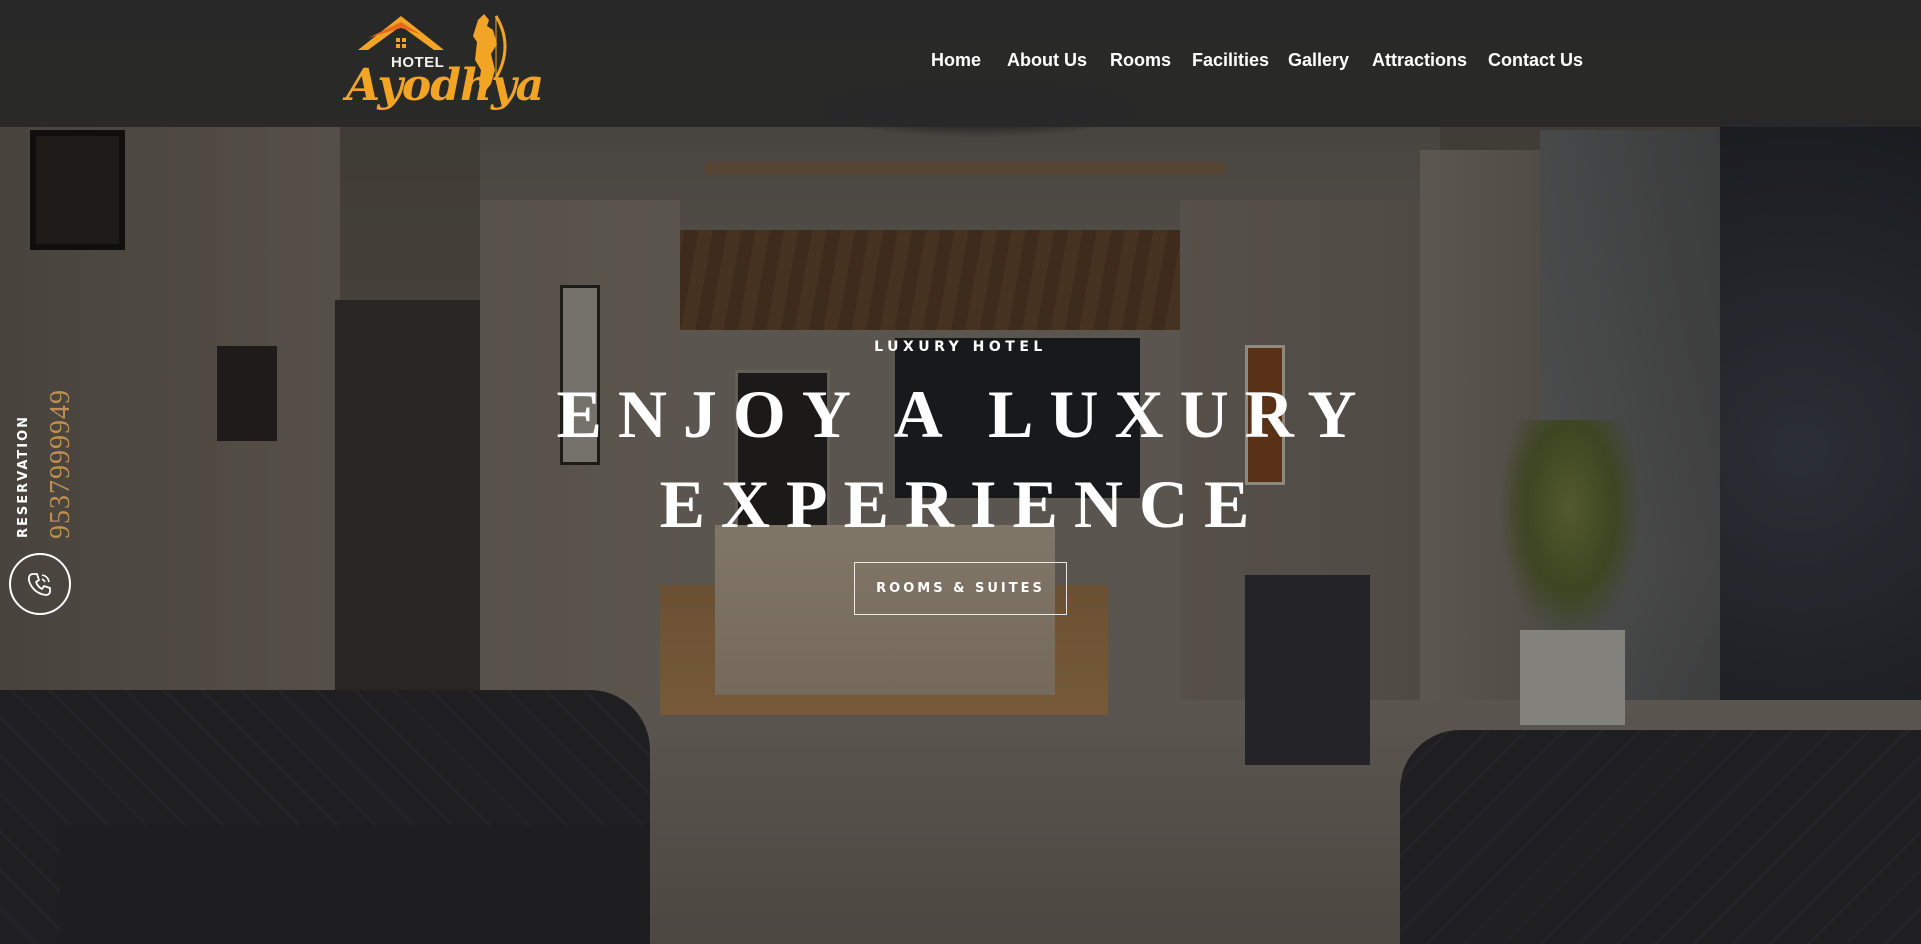 Image resolution: width=1921 pixels, height=944 pixels. What do you see at coordinates (1140, 60) in the screenshot?
I see `nav-item-rooms: Rooms` at bounding box center [1140, 60].